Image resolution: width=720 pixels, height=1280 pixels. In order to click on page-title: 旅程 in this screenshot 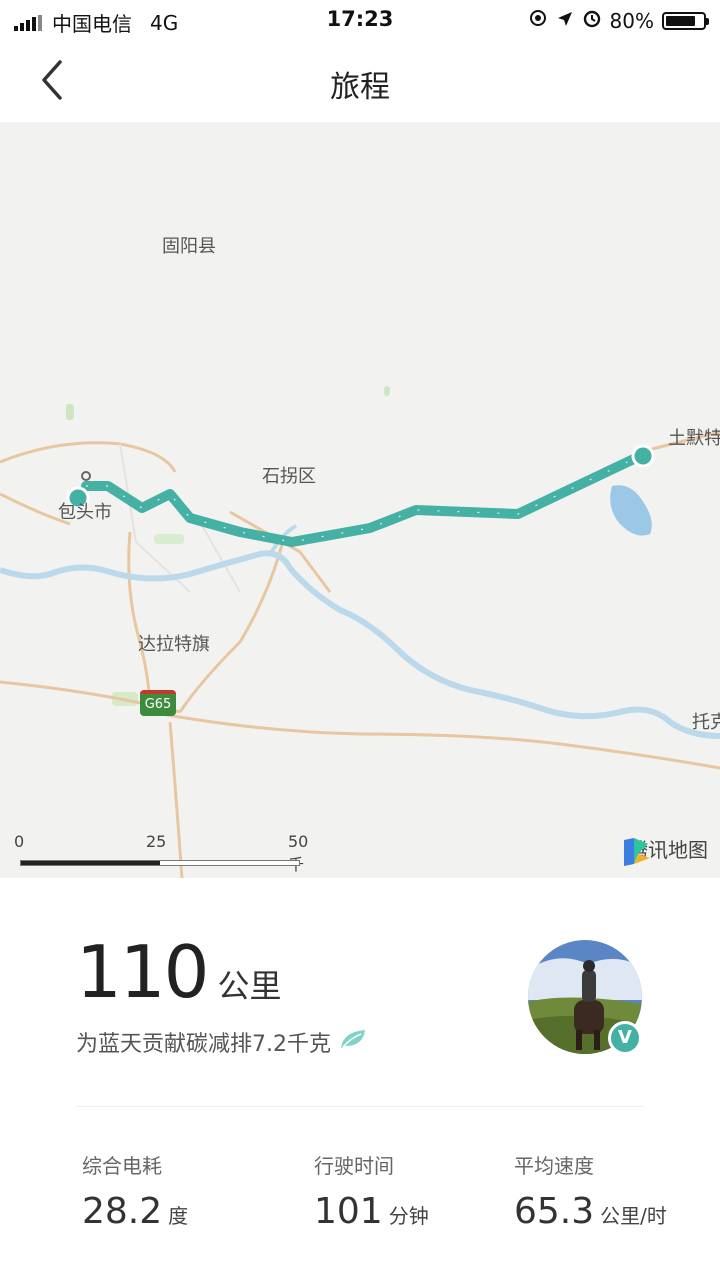, I will do `click(360, 87)`.